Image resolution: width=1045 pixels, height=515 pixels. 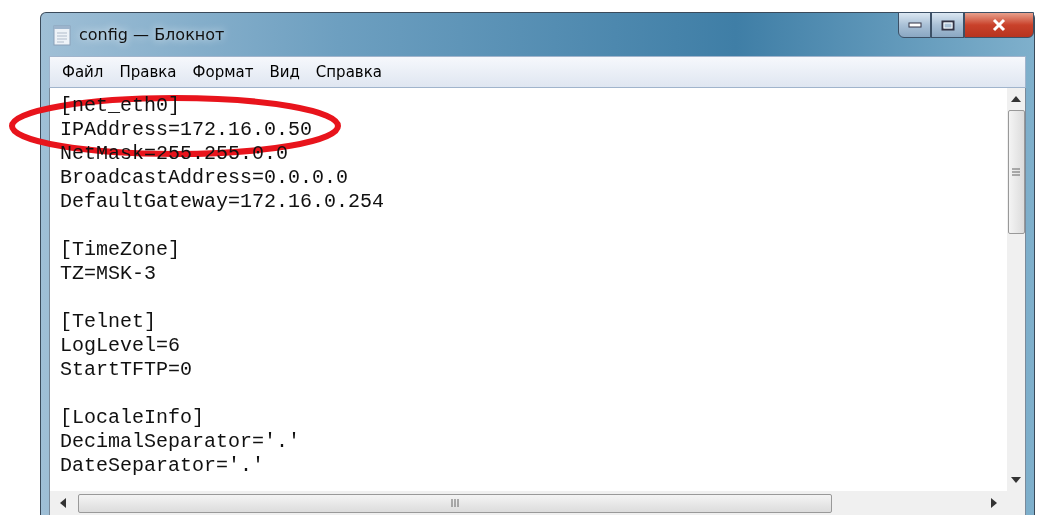 What do you see at coordinates (223, 202) in the screenshot?
I see `text-line: DefaultGateway=172.16.0.254` at bounding box center [223, 202].